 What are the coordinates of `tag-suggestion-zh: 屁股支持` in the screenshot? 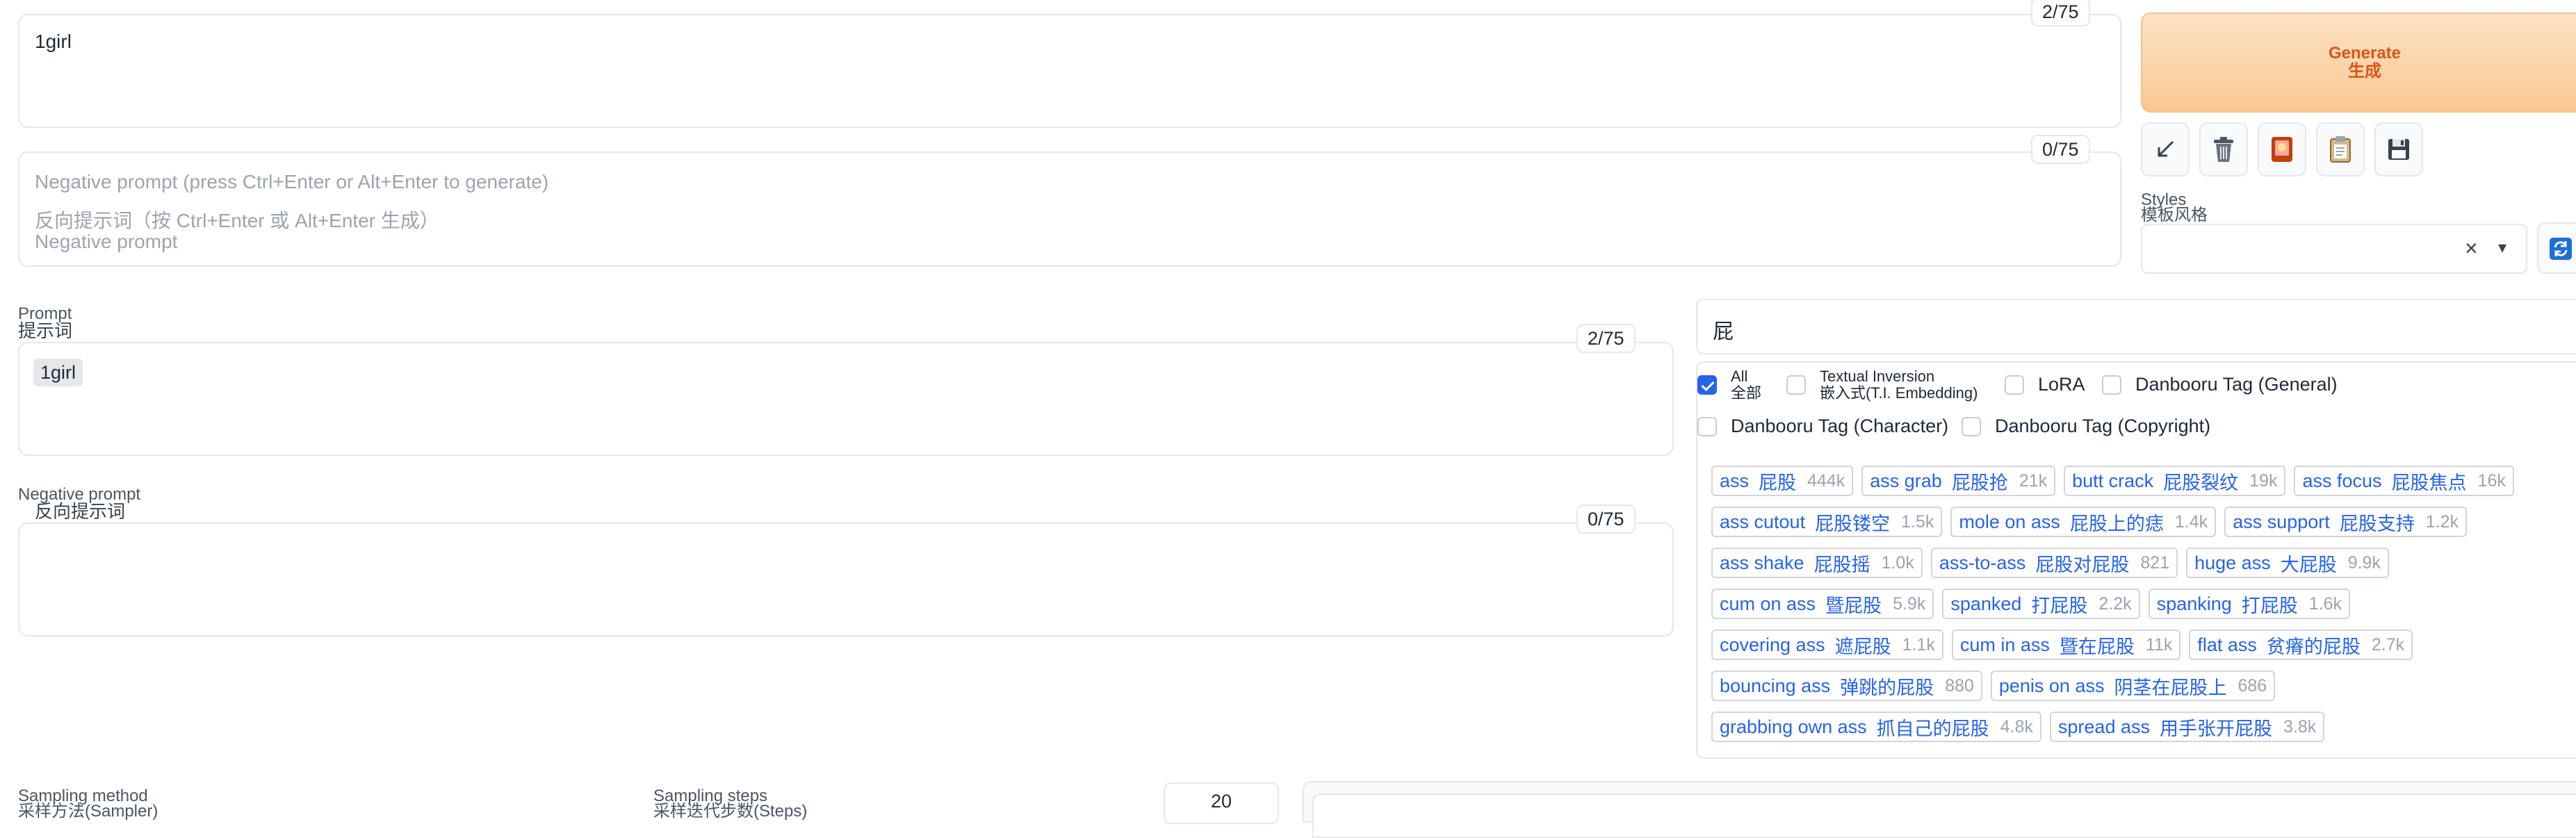 It's located at (2377, 523).